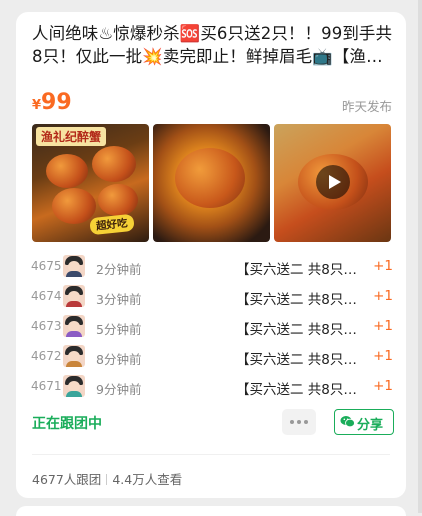 This screenshot has width=422, height=516. Describe the element at coordinates (119, 389) in the screenshot. I see `order-time: 9分钟前` at that location.